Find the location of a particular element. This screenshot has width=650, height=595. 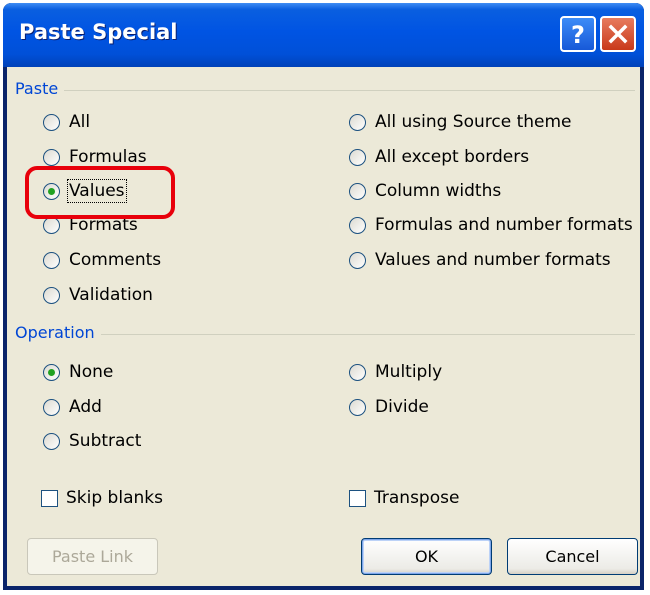

radio-divide is located at coordinates (357, 407).